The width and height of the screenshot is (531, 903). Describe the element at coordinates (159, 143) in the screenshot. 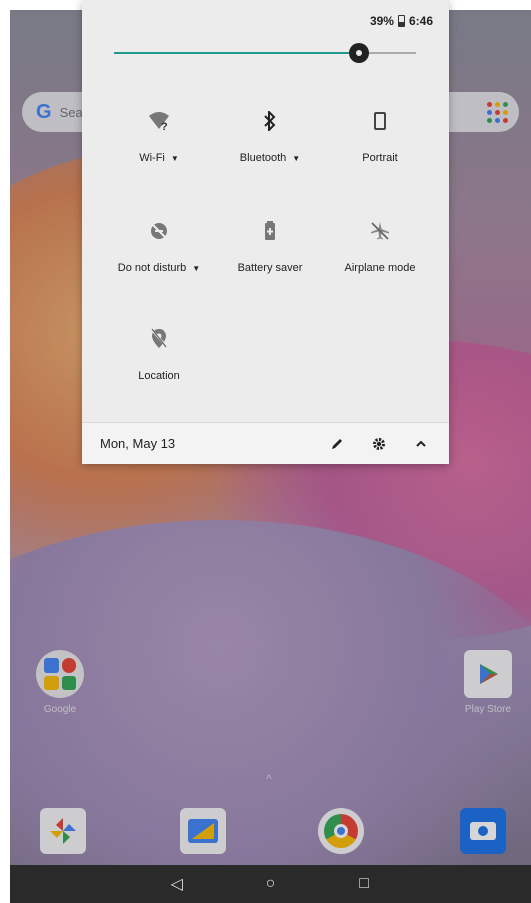

I see `tile-wifi: ? Wi-Fi ▼` at that location.